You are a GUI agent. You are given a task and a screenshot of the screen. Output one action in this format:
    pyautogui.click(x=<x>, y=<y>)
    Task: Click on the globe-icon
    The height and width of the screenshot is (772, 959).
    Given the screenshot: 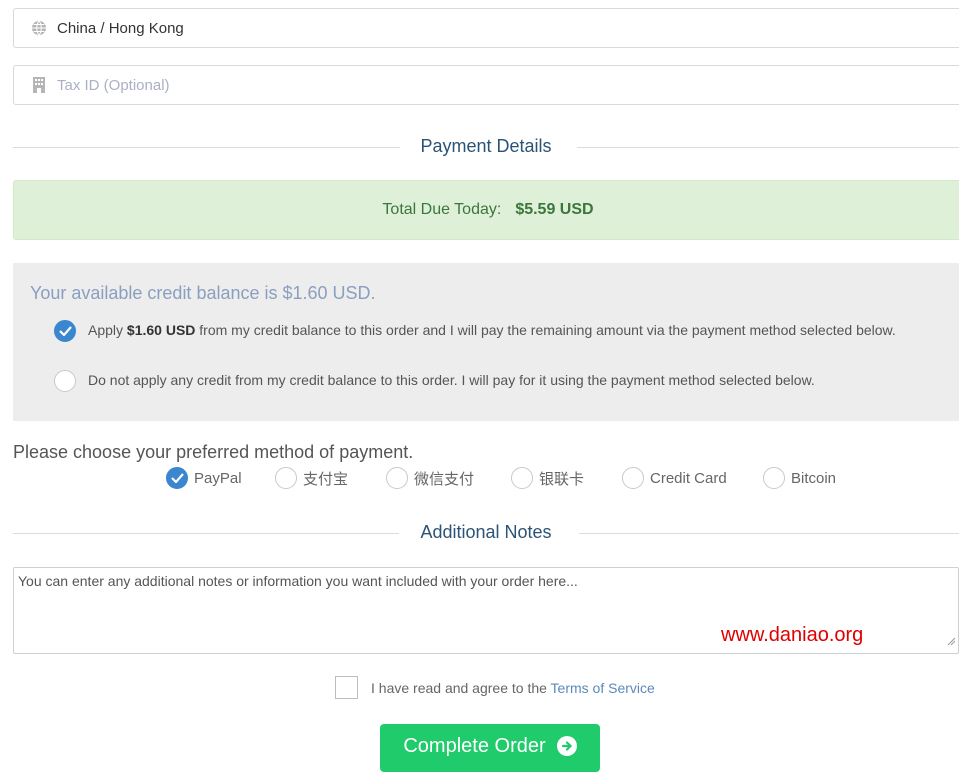 What is the action you would take?
    pyautogui.click(x=39, y=28)
    